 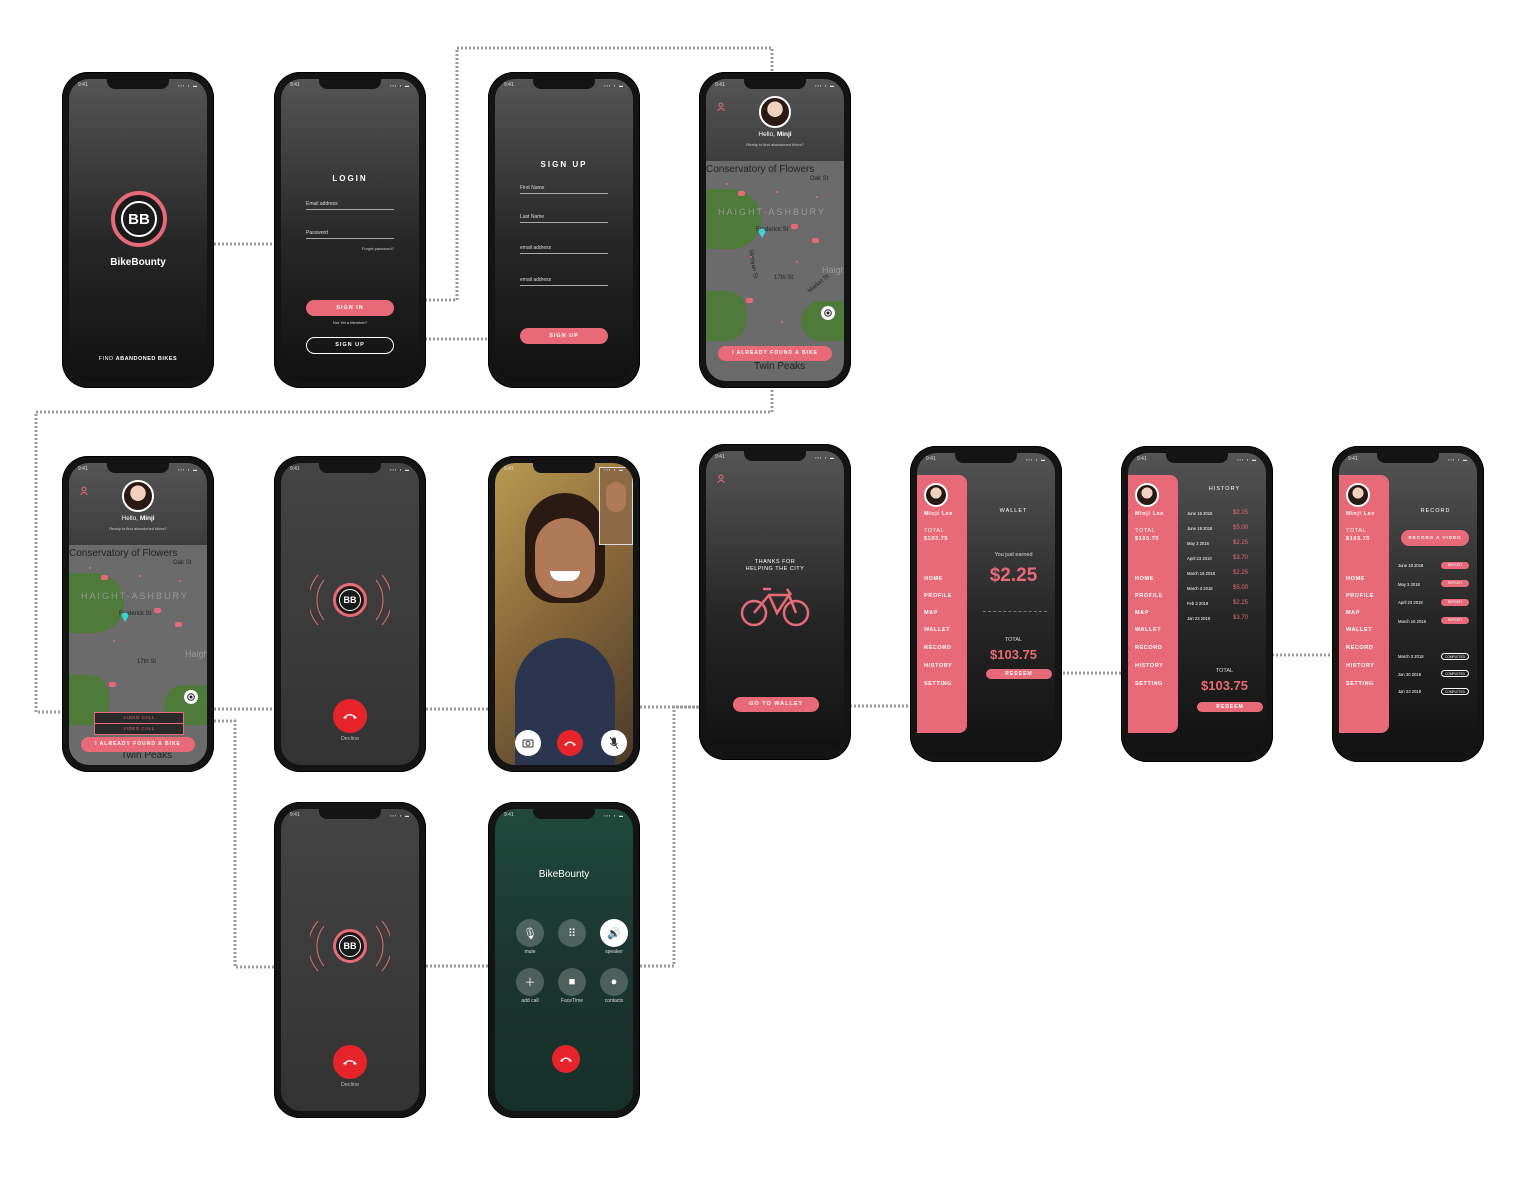 I want to click on mute-mic-icon, so click(x=614, y=743).